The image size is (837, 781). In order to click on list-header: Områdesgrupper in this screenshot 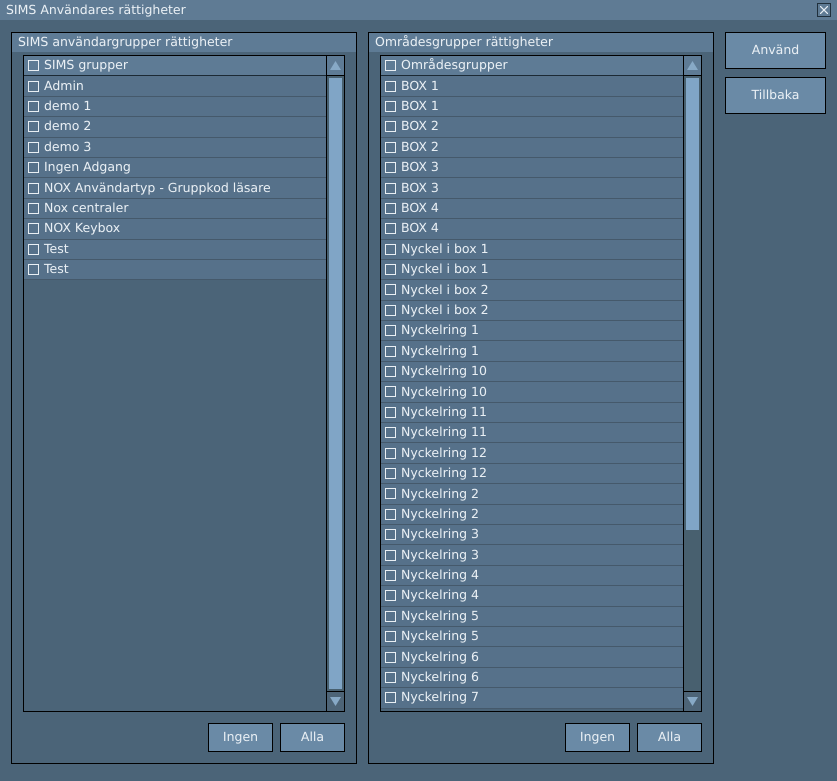, I will do `click(532, 66)`.